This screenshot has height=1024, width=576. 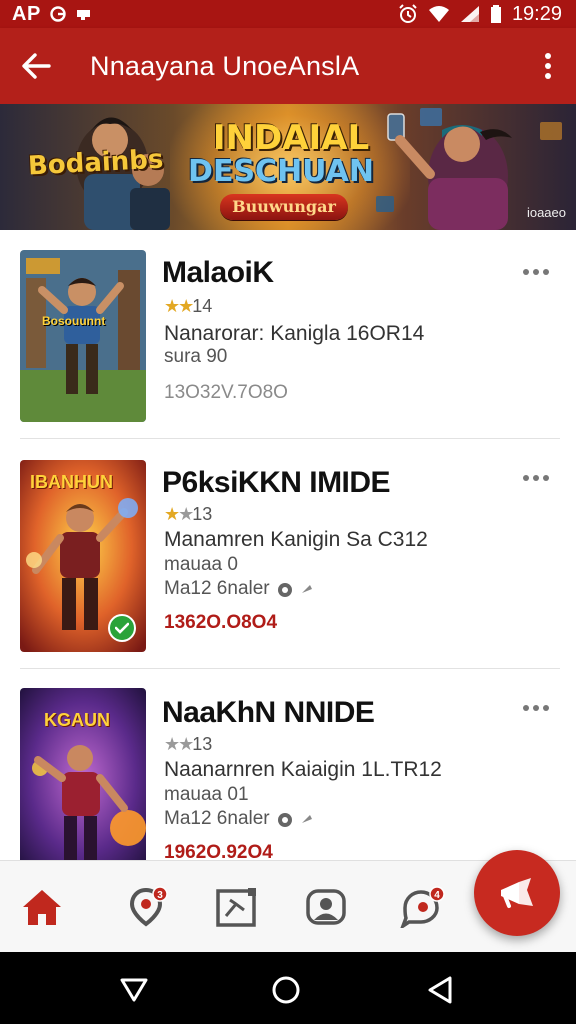 I want to click on back-button, so click(x=36, y=66).